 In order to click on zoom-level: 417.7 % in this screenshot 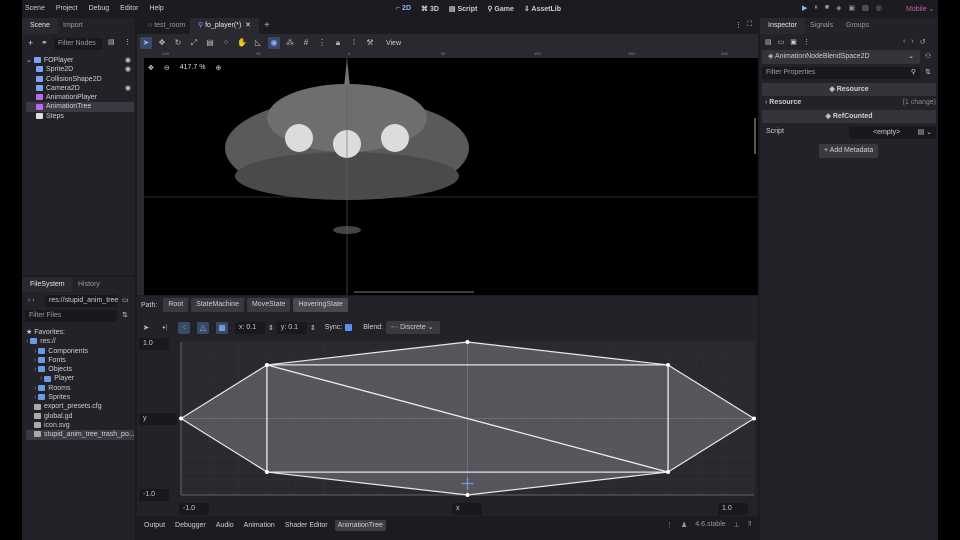, I will do `click(193, 68)`.